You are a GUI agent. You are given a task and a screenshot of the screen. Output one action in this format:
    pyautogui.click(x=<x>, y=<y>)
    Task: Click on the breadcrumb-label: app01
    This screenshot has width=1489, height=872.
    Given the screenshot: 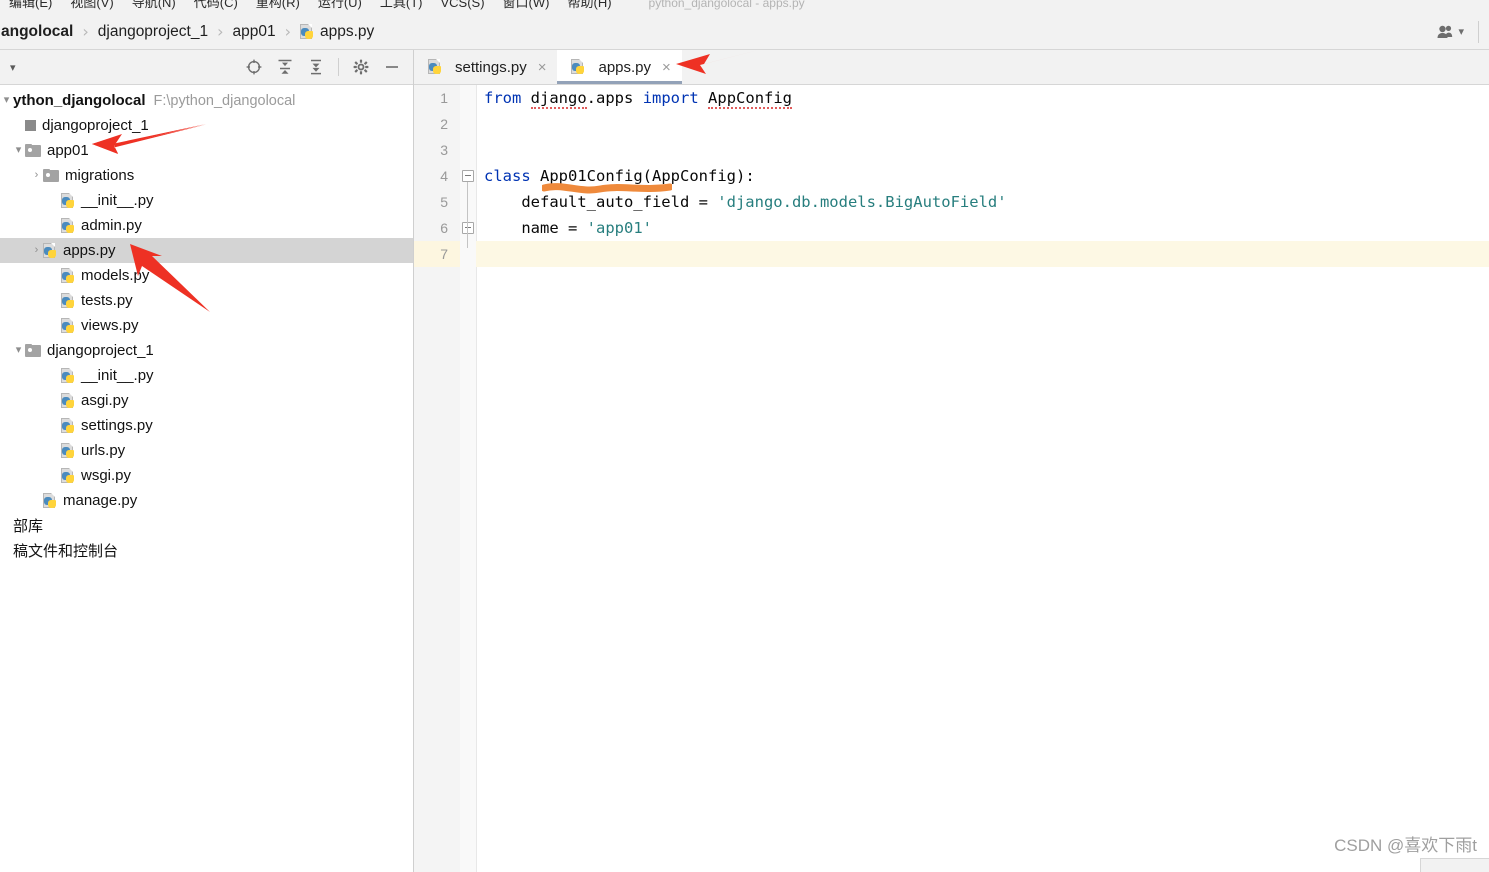 What is the action you would take?
    pyautogui.click(x=254, y=31)
    